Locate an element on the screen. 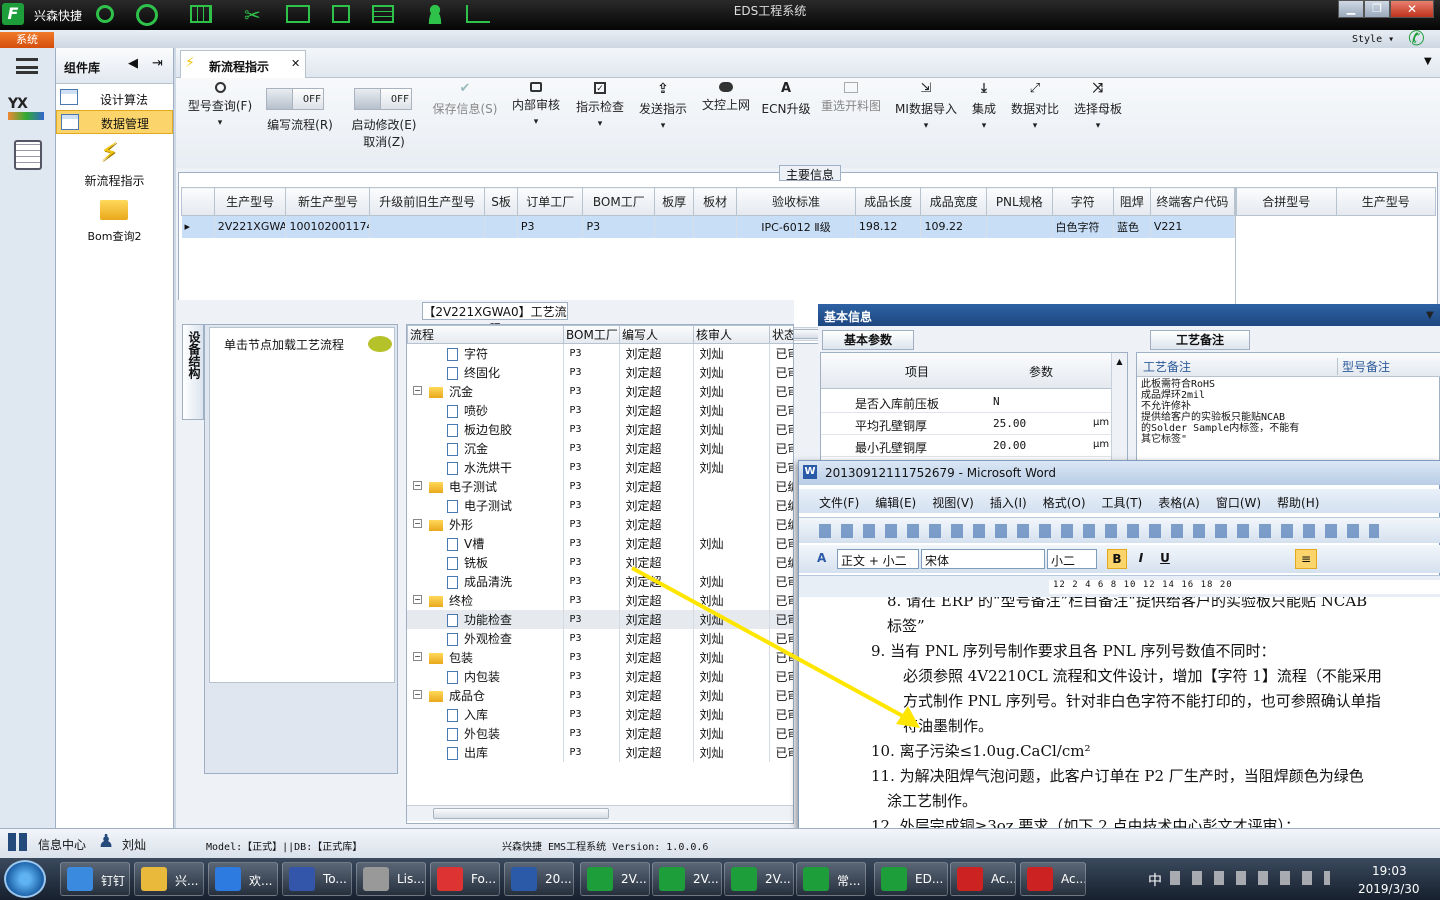  word-menu-item: 文件(F) is located at coordinates (839, 503).